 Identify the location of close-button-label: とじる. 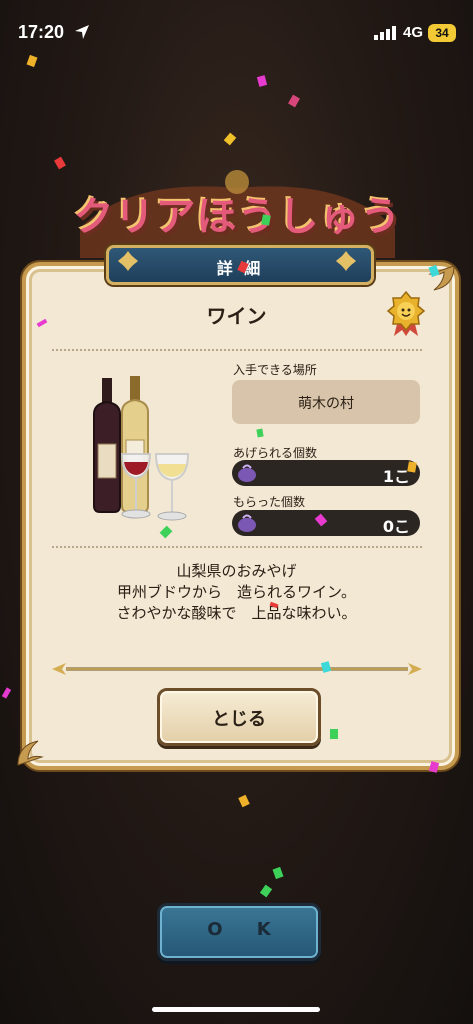
(239, 719).